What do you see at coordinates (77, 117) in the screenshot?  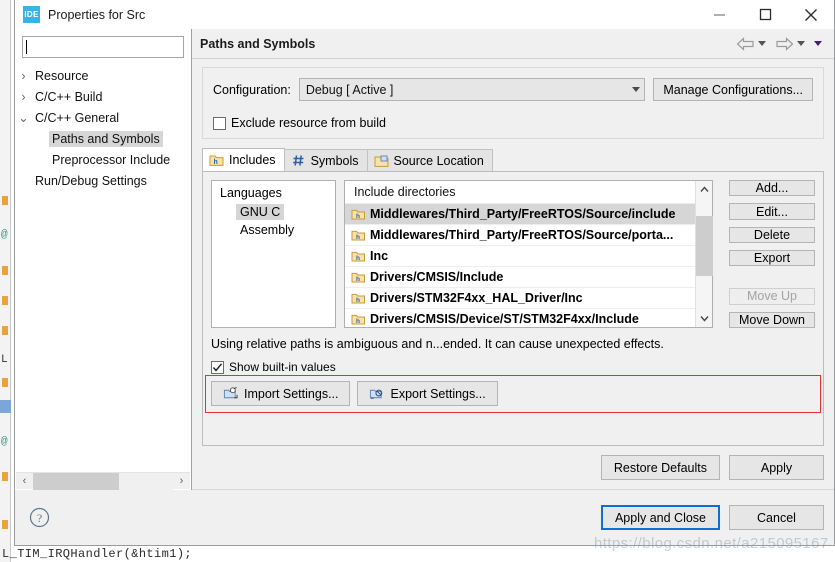 I see `sidebar-item-label: C/C++ General` at bounding box center [77, 117].